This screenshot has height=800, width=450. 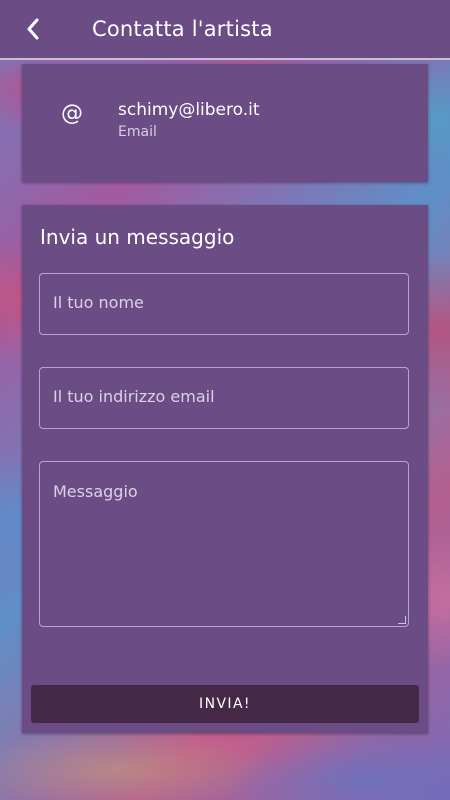 What do you see at coordinates (225, 123) in the screenshot?
I see `contact-card: @ schimy@libero.it Email` at bounding box center [225, 123].